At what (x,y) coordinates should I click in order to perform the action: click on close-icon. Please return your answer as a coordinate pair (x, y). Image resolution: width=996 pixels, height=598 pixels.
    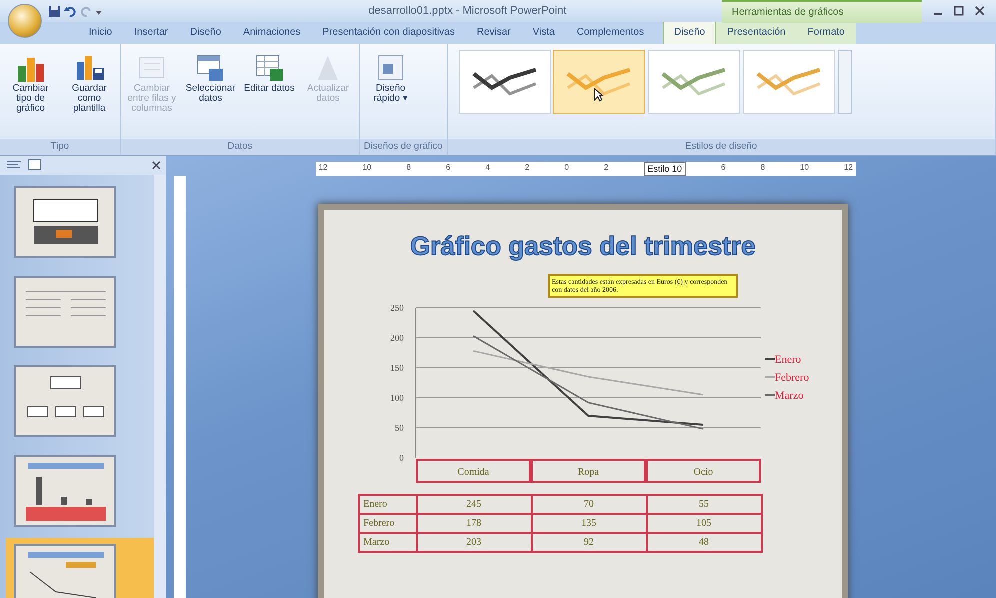
    Looking at the image, I should click on (980, 11).